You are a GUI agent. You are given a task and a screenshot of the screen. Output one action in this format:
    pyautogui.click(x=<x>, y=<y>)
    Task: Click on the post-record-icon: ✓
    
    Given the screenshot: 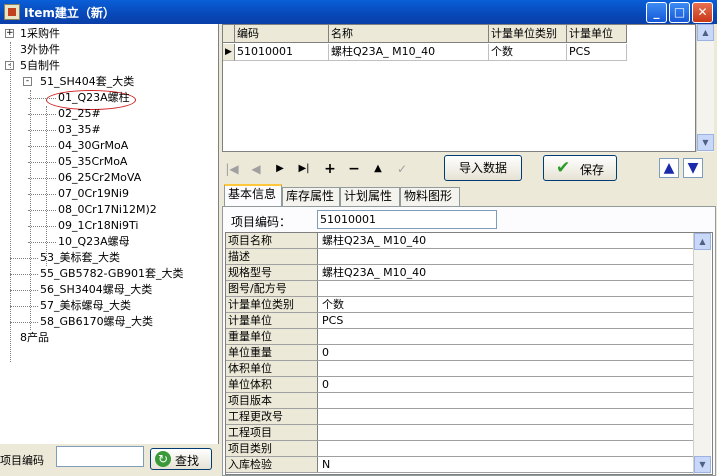 What is the action you would take?
    pyautogui.click(x=402, y=169)
    